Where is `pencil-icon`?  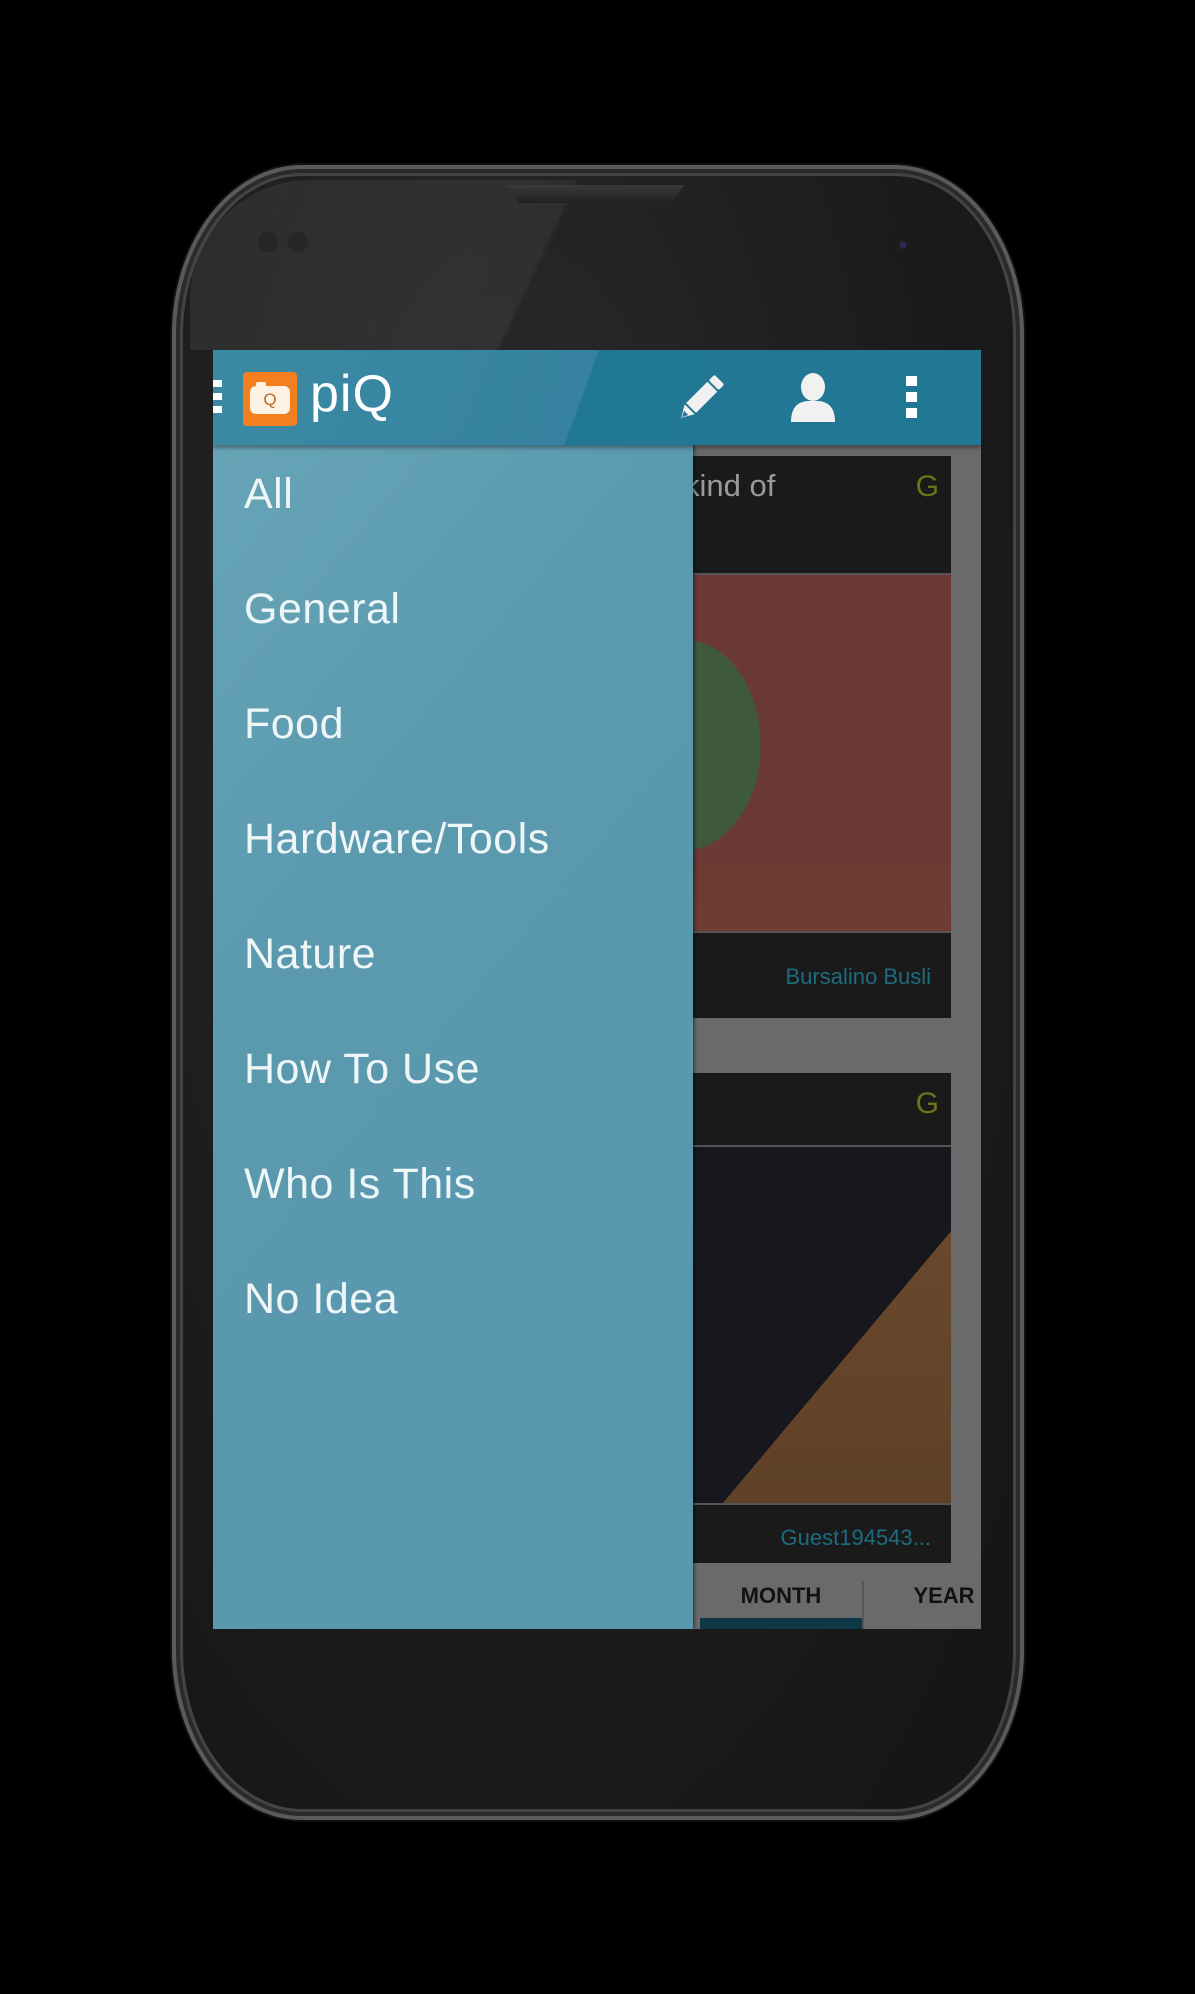
pencil-icon is located at coordinates (701, 398).